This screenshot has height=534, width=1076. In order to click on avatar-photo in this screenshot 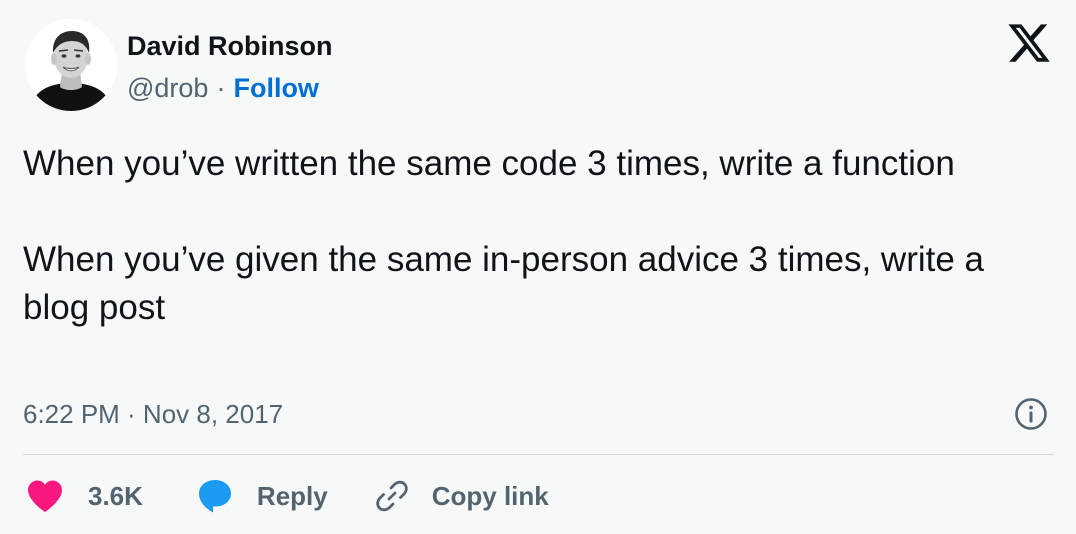, I will do `click(71, 65)`.